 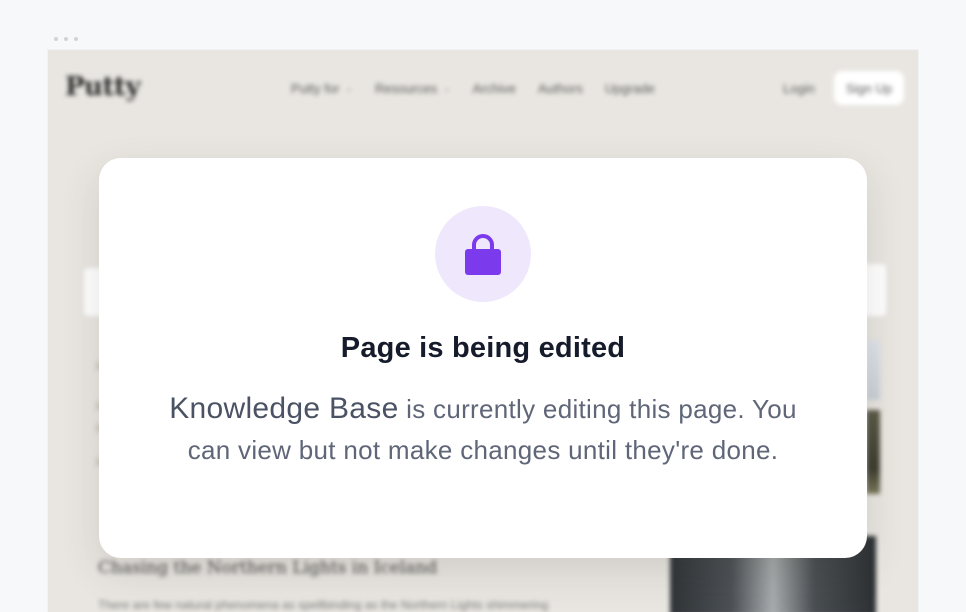 I want to click on nav-item-upgrade: Upgrade, so click(x=630, y=88).